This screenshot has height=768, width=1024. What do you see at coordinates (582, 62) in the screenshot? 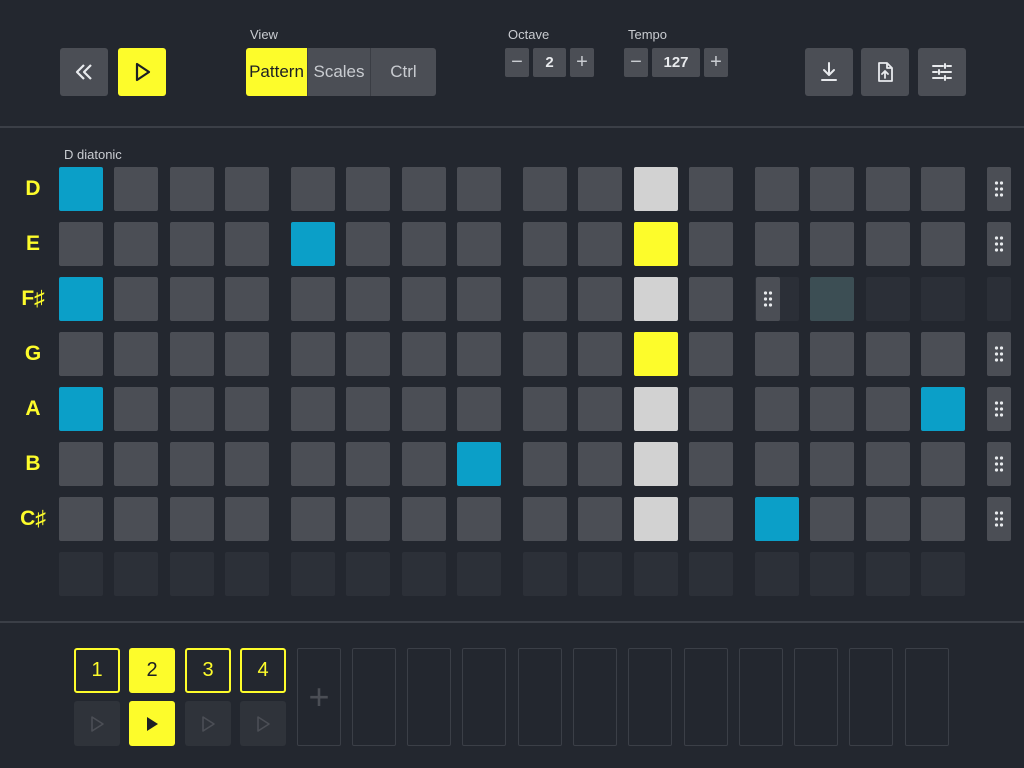
I see `octave-increase-button: +` at bounding box center [582, 62].